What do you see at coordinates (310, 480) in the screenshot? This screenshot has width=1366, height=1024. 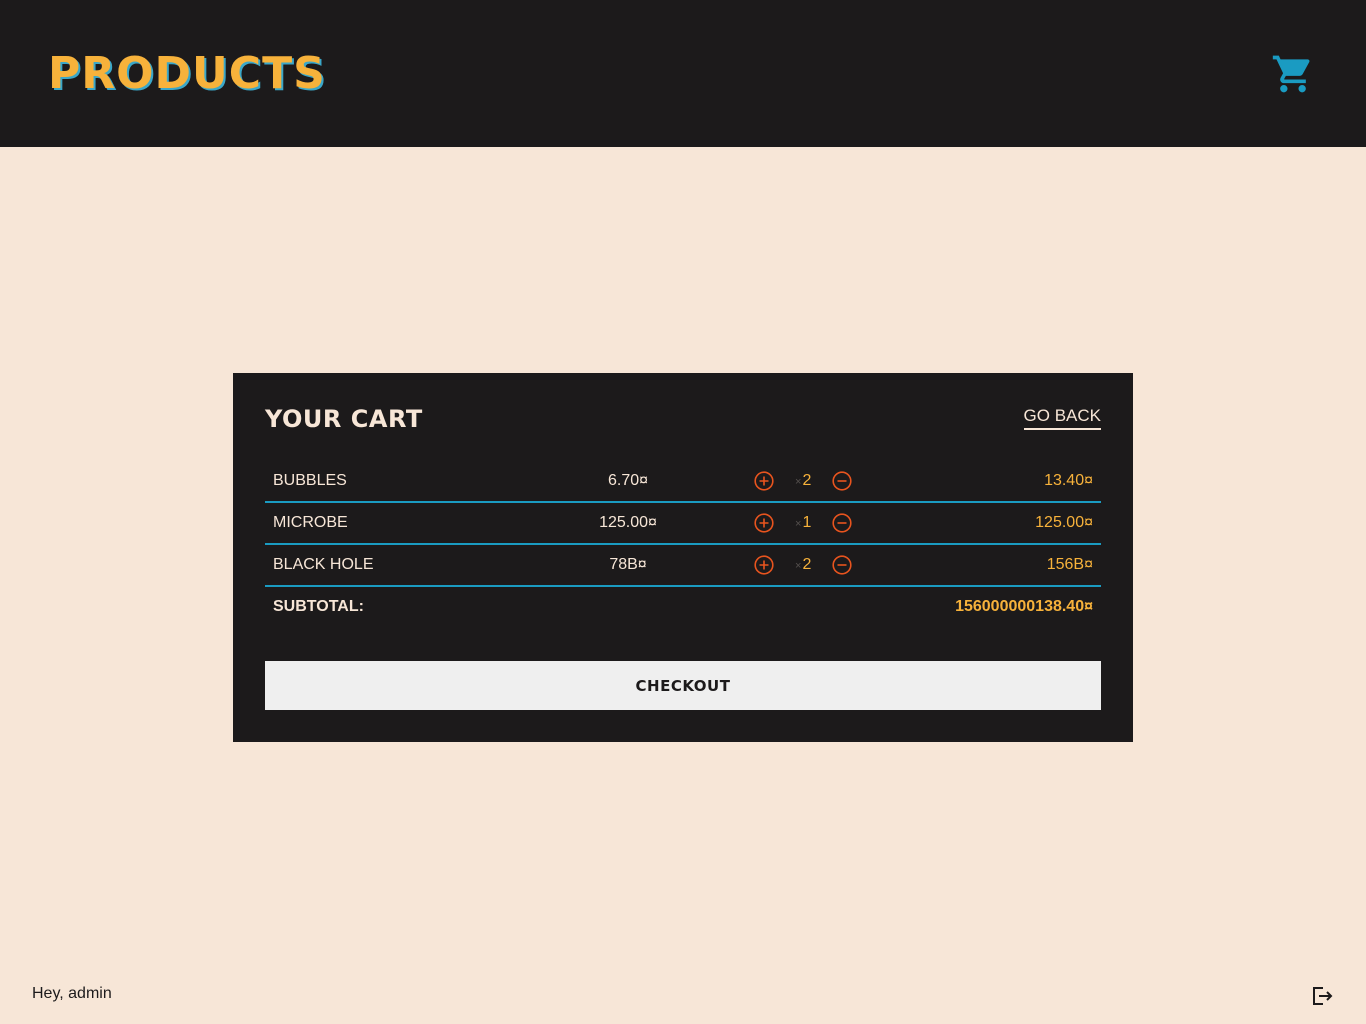 I see `item-name: BUBBLES` at bounding box center [310, 480].